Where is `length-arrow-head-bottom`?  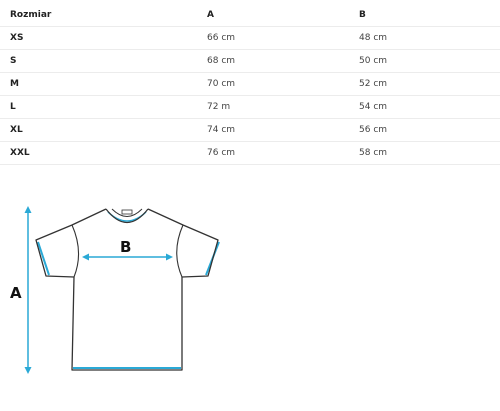
length-arrow-head-bottom is located at coordinates (28, 370).